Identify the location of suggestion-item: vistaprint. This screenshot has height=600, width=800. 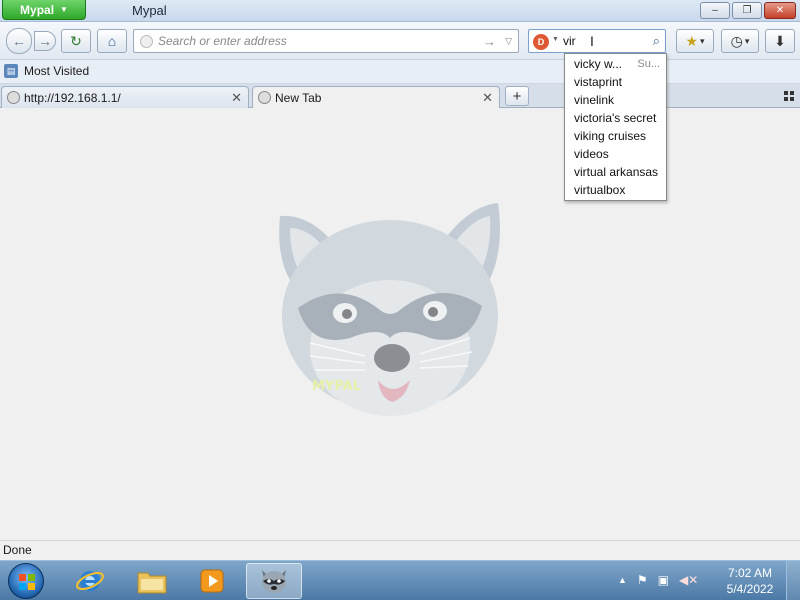
(615, 82).